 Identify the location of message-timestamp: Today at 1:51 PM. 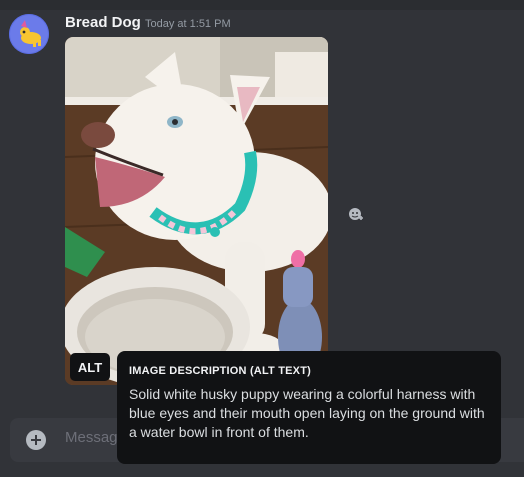
(188, 24).